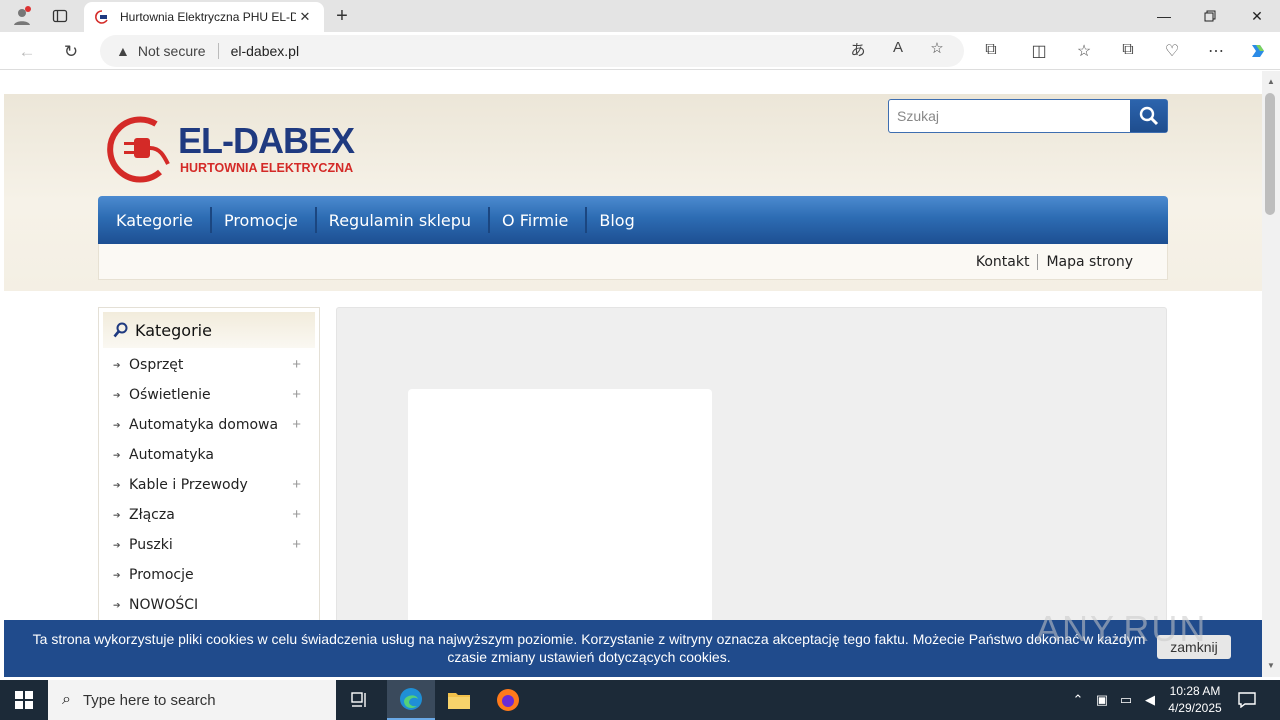 The image size is (1280, 720). I want to click on category-label: Promocje, so click(161, 575).